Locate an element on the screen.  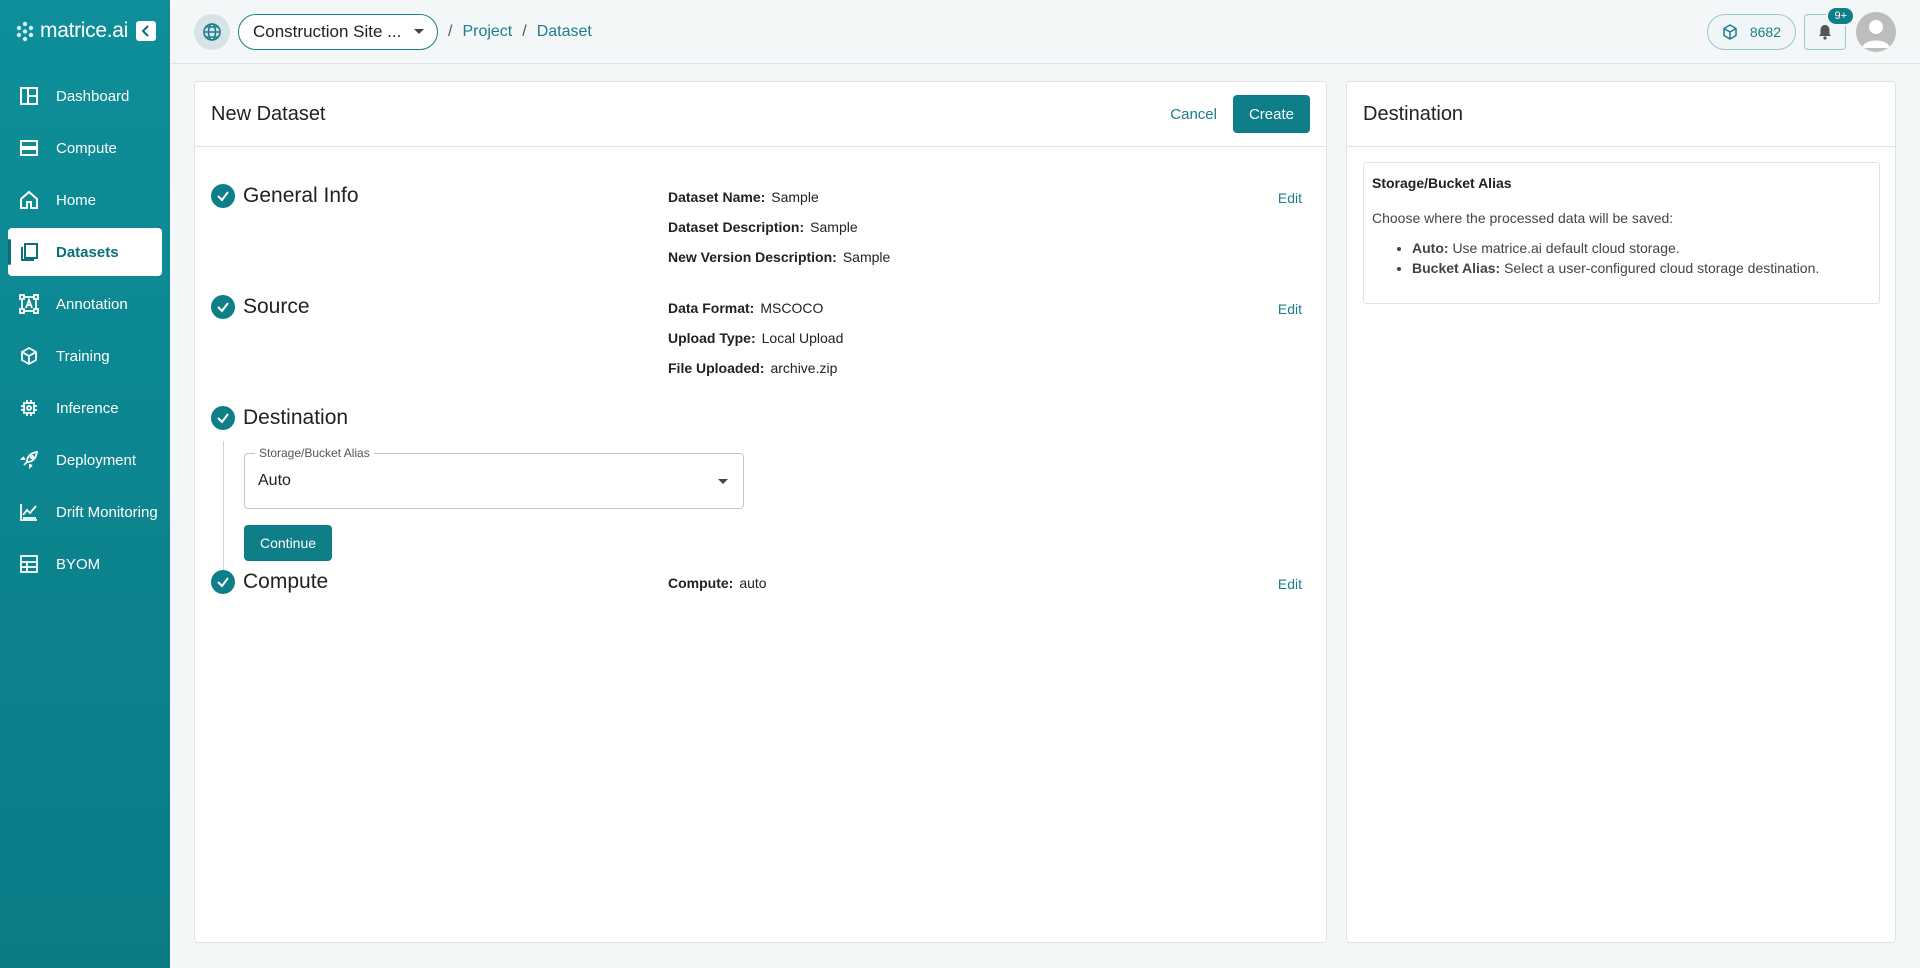
annotation-icon is located at coordinates (29, 304).